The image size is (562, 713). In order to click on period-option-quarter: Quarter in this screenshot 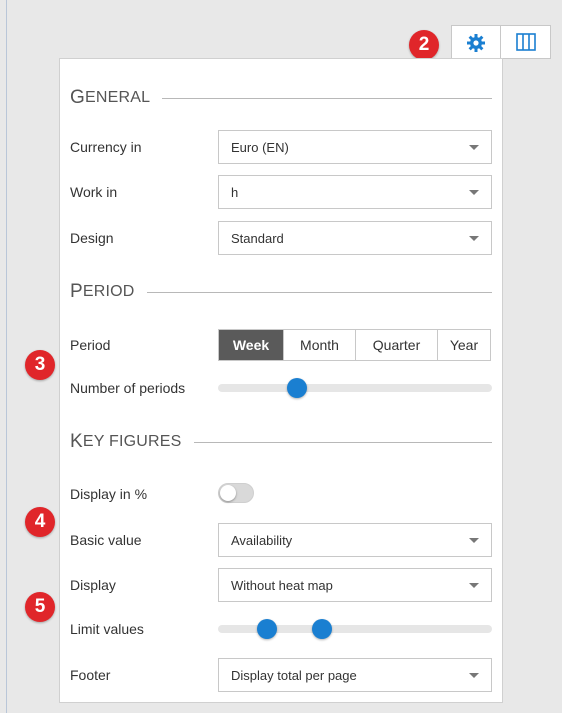, I will do `click(396, 345)`.